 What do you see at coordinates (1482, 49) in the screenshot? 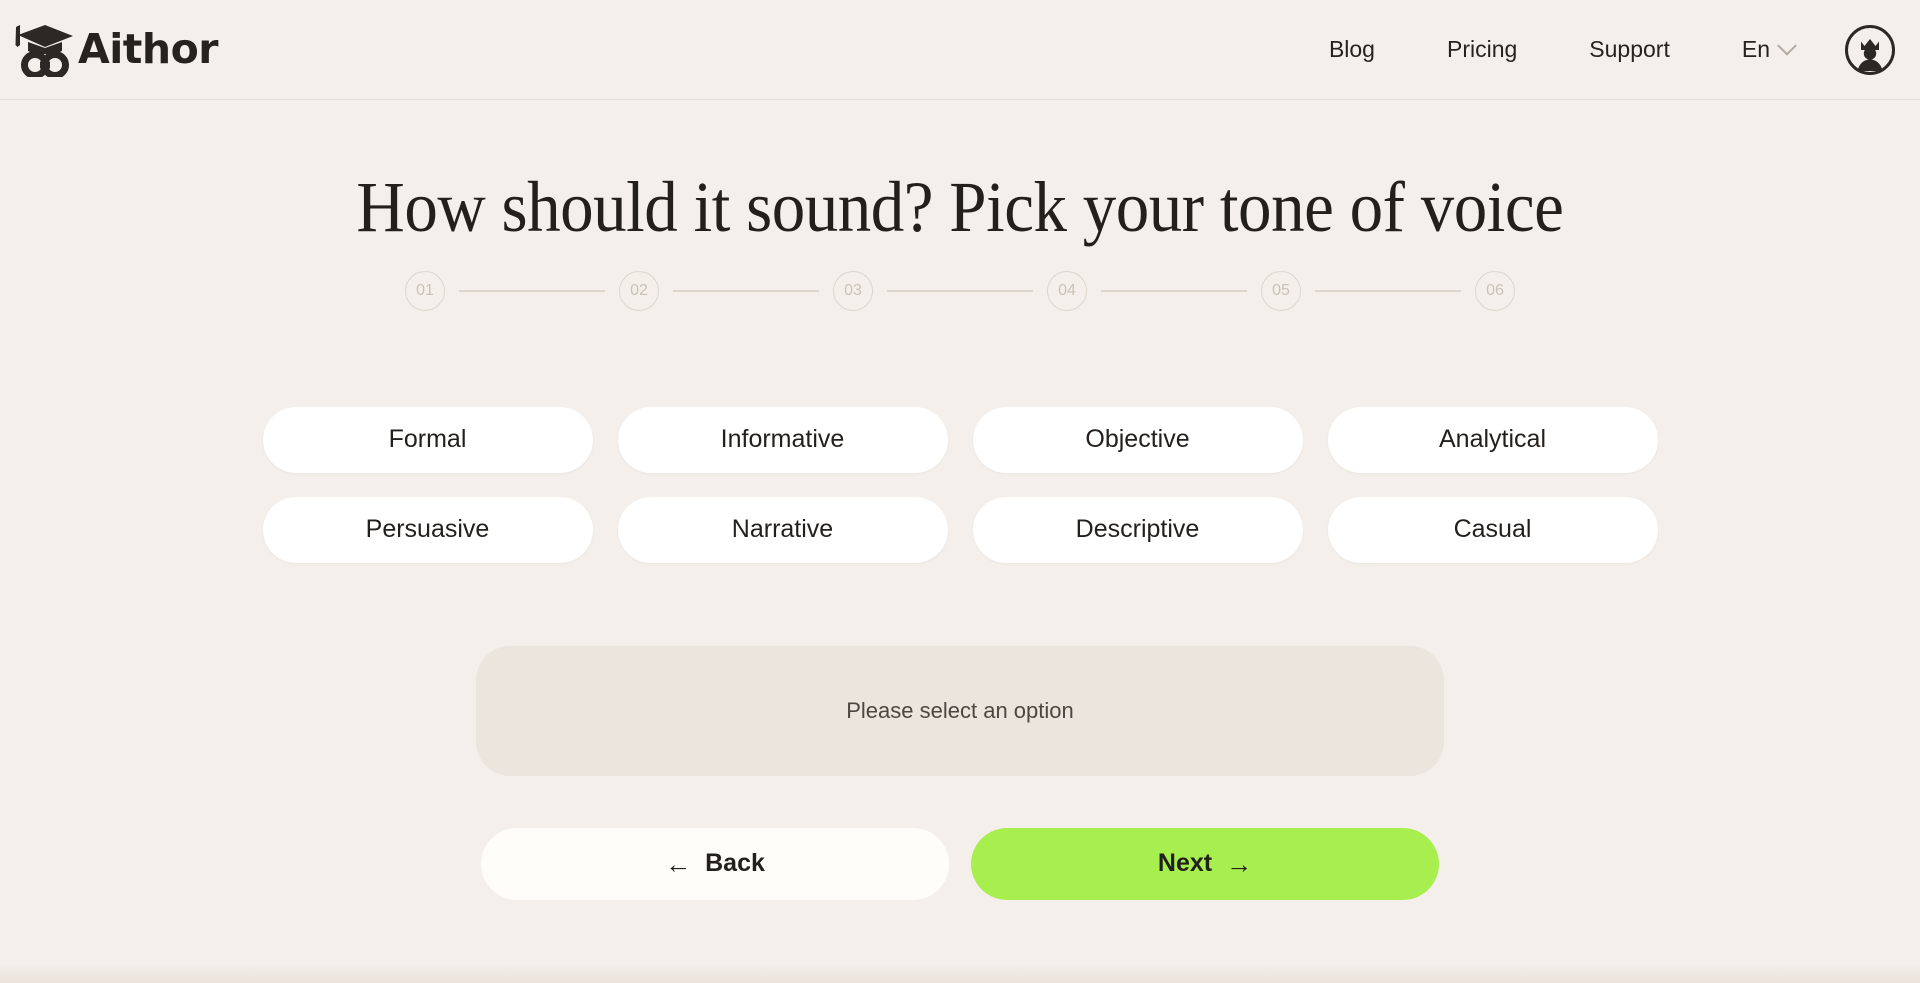
I see `nav-item-pricing: Pricing` at bounding box center [1482, 49].